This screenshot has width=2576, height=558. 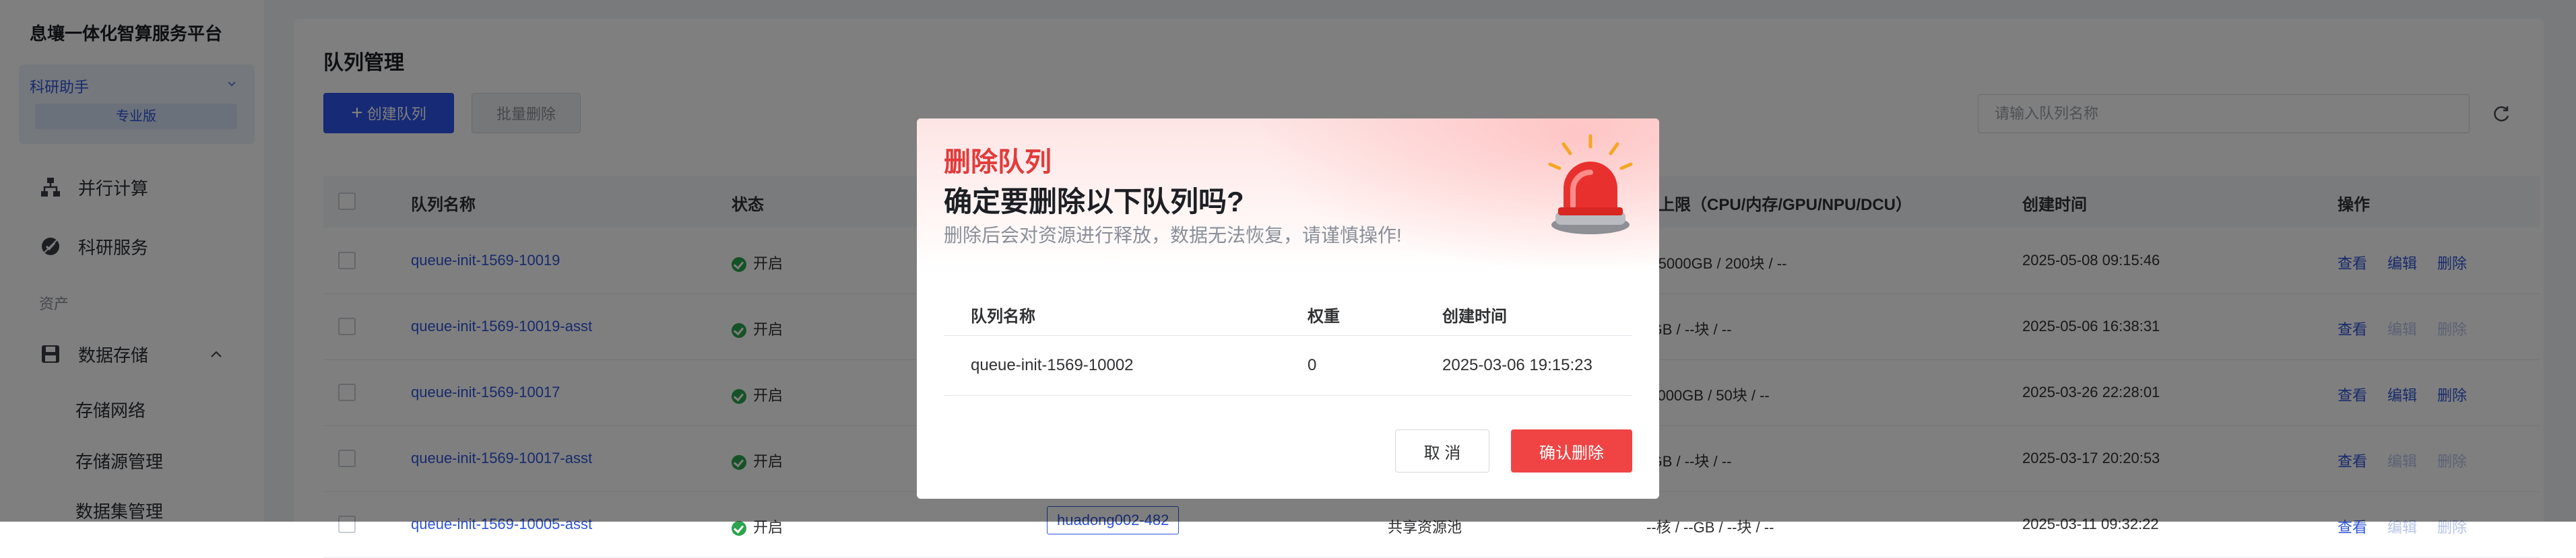 What do you see at coordinates (1288, 311) in the screenshot?
I see `dialog-table-header: 队列名称 权重 创建时间` at bounding box center [1288, 311].